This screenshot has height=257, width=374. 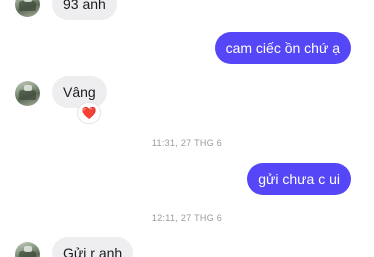 What do you see at coordinates (299, 179) in the screenshot?
I see `outgoing-message-bubble: gửi chưa c ui` at bounding box center [299, 179].